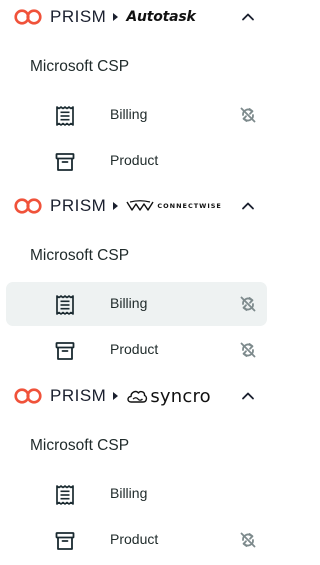 Image resolution: width=320 pixels, height=565 pixels. Describe the element at coordinates (140, 205) in the screenshot. I see `connectwise-mark-icon` at that location.